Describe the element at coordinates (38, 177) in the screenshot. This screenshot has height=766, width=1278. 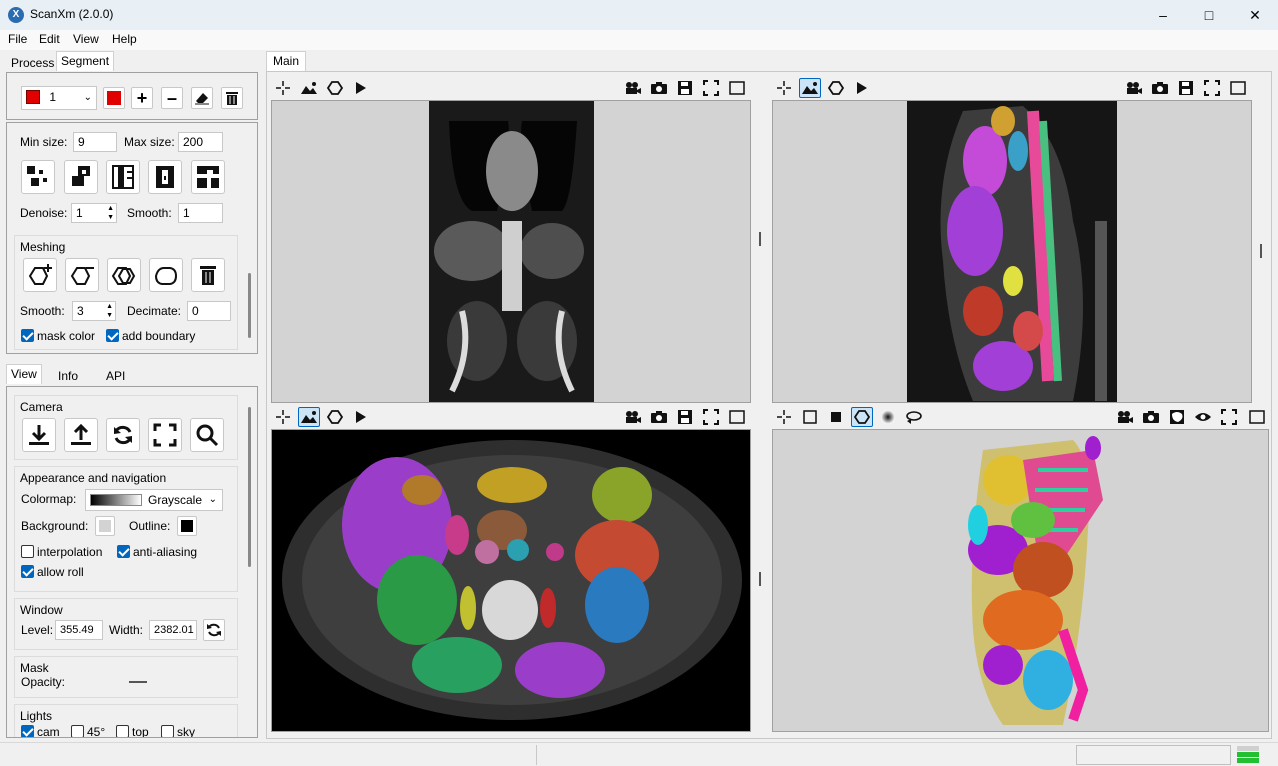
I see `morph-dilate-button` at that location.